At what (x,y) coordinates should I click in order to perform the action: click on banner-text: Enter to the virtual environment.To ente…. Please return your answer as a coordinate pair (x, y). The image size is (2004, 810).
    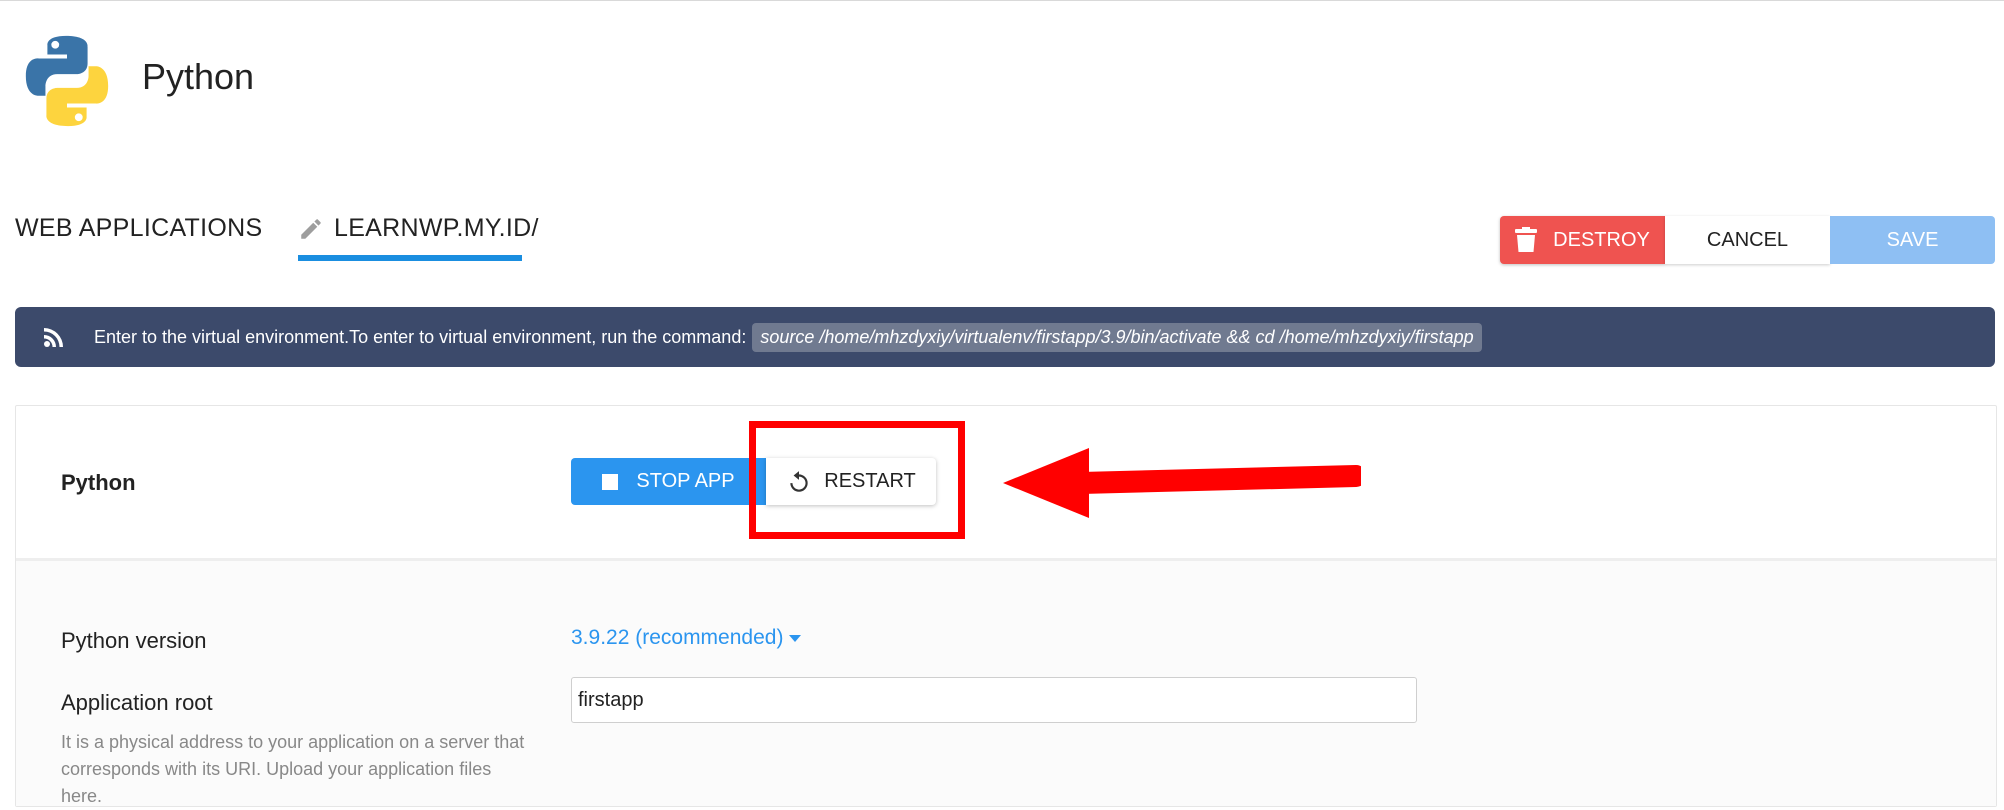
    Looking at the image, I should click on (420, 336).